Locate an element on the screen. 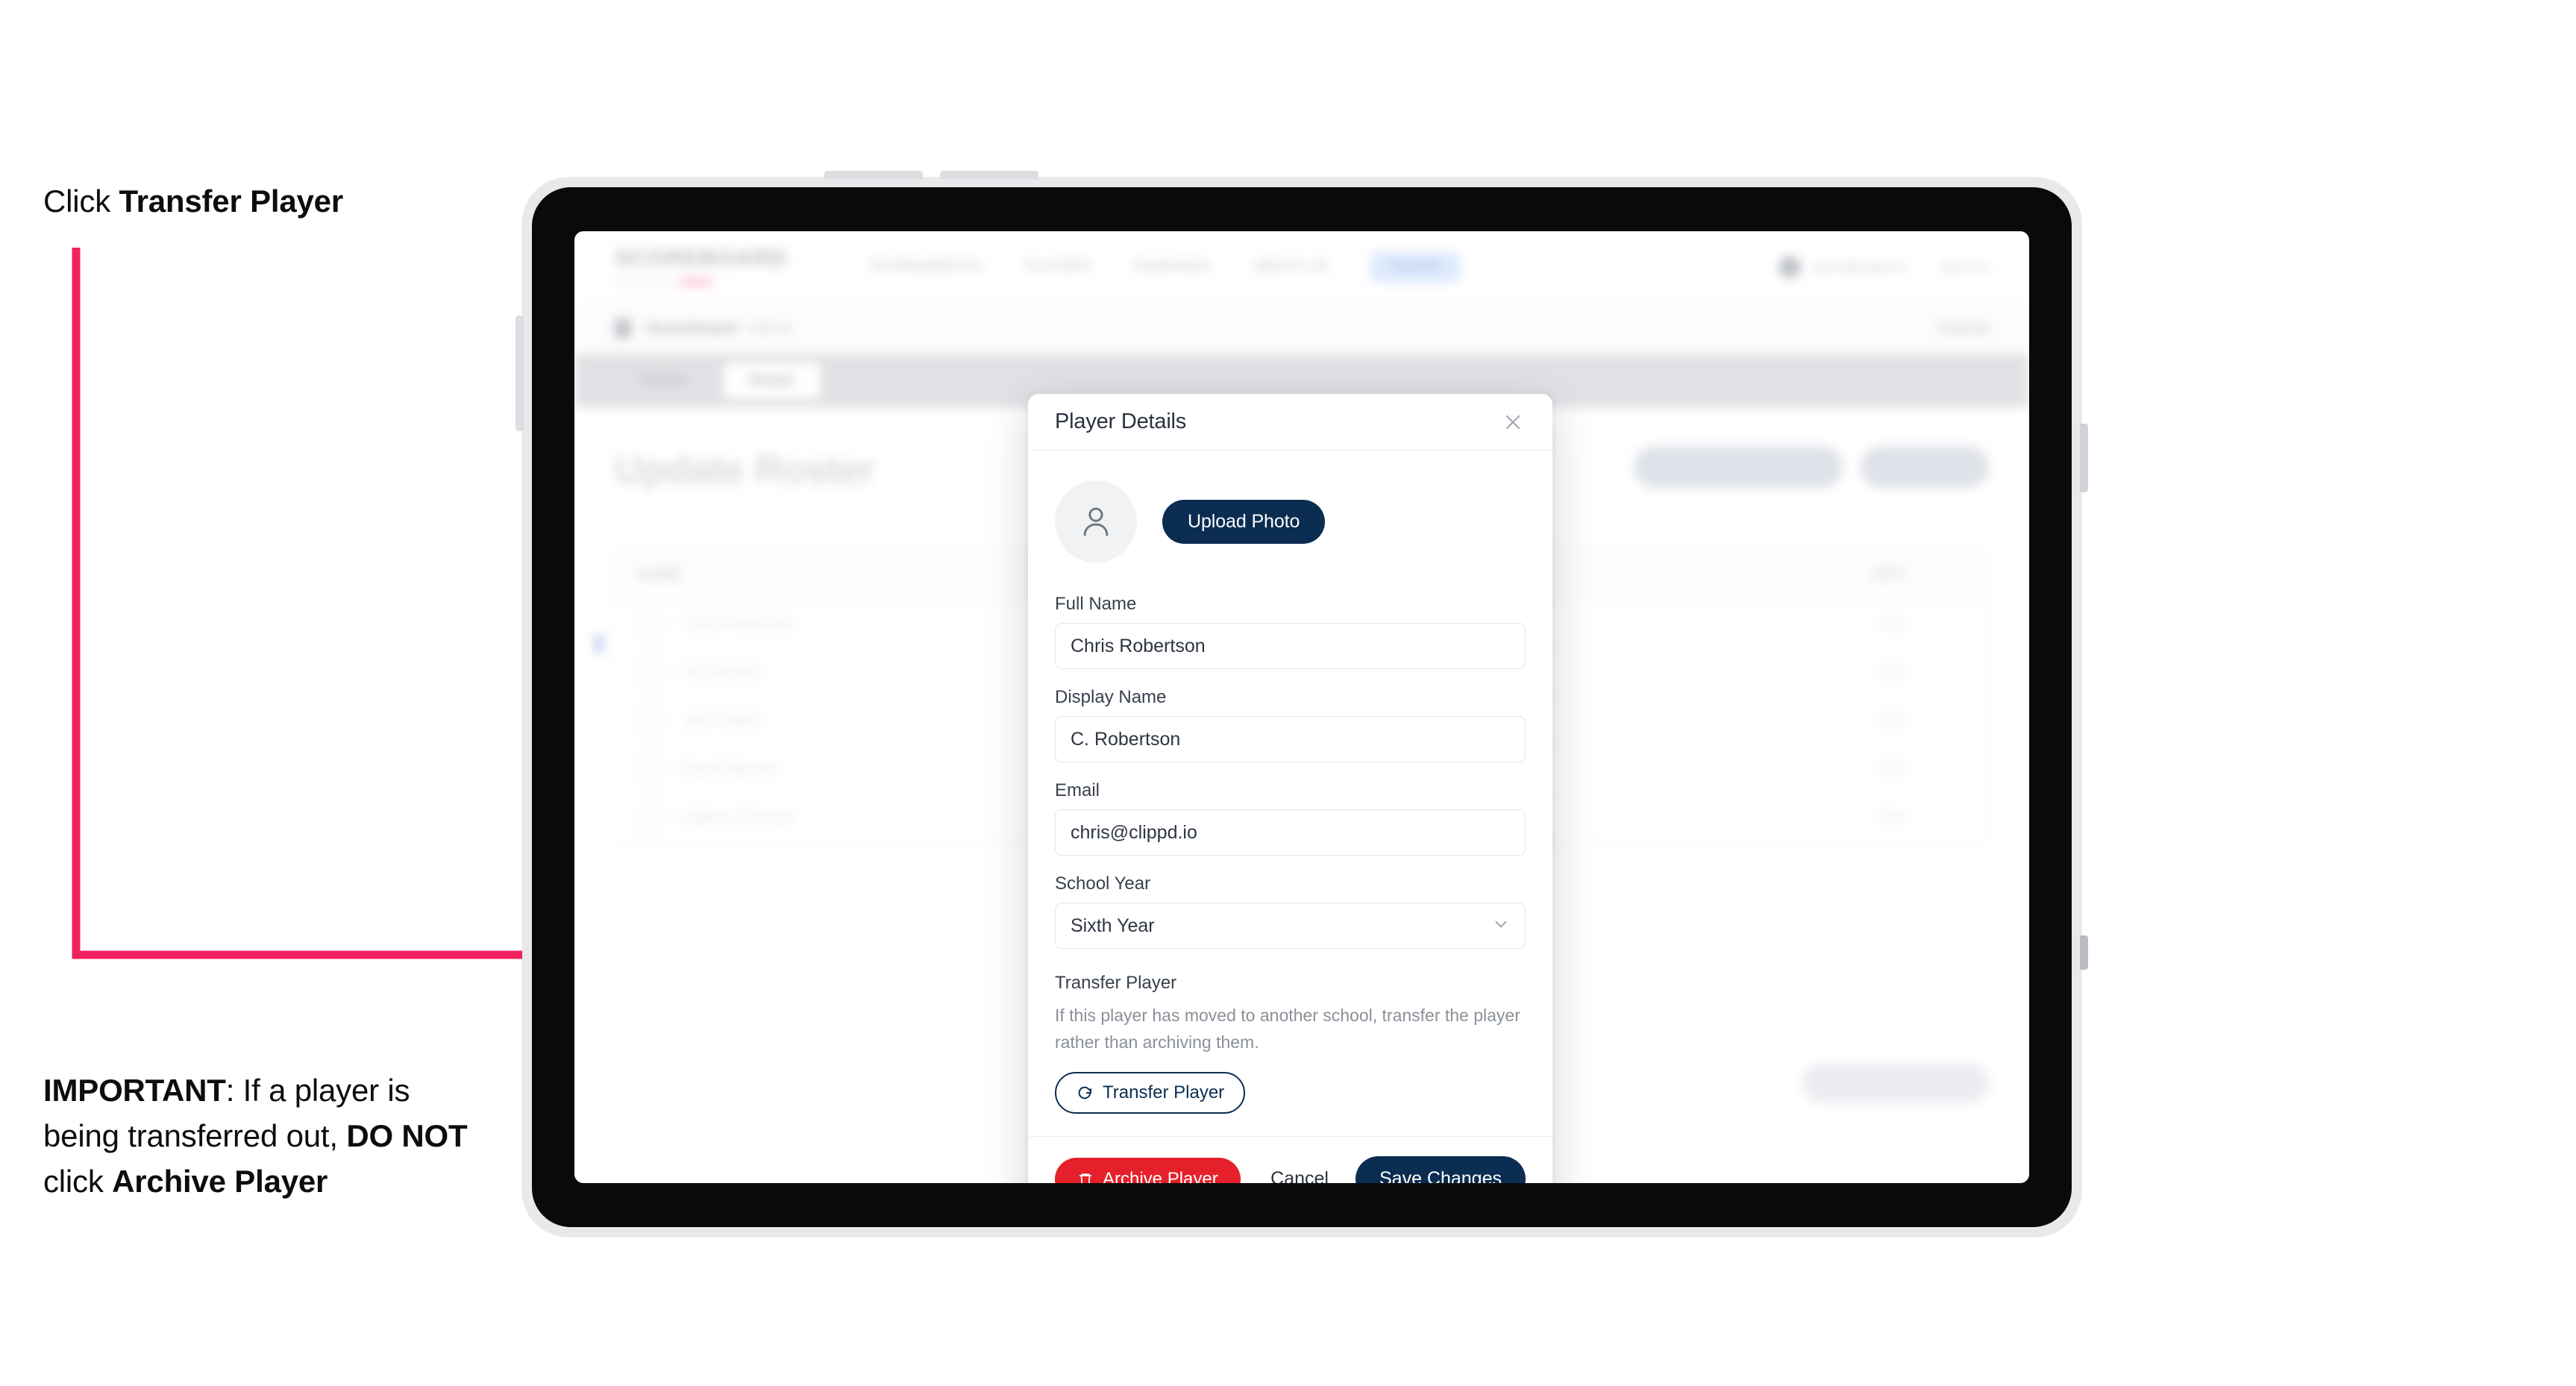  email-input is located at coordinates (1290, 832).